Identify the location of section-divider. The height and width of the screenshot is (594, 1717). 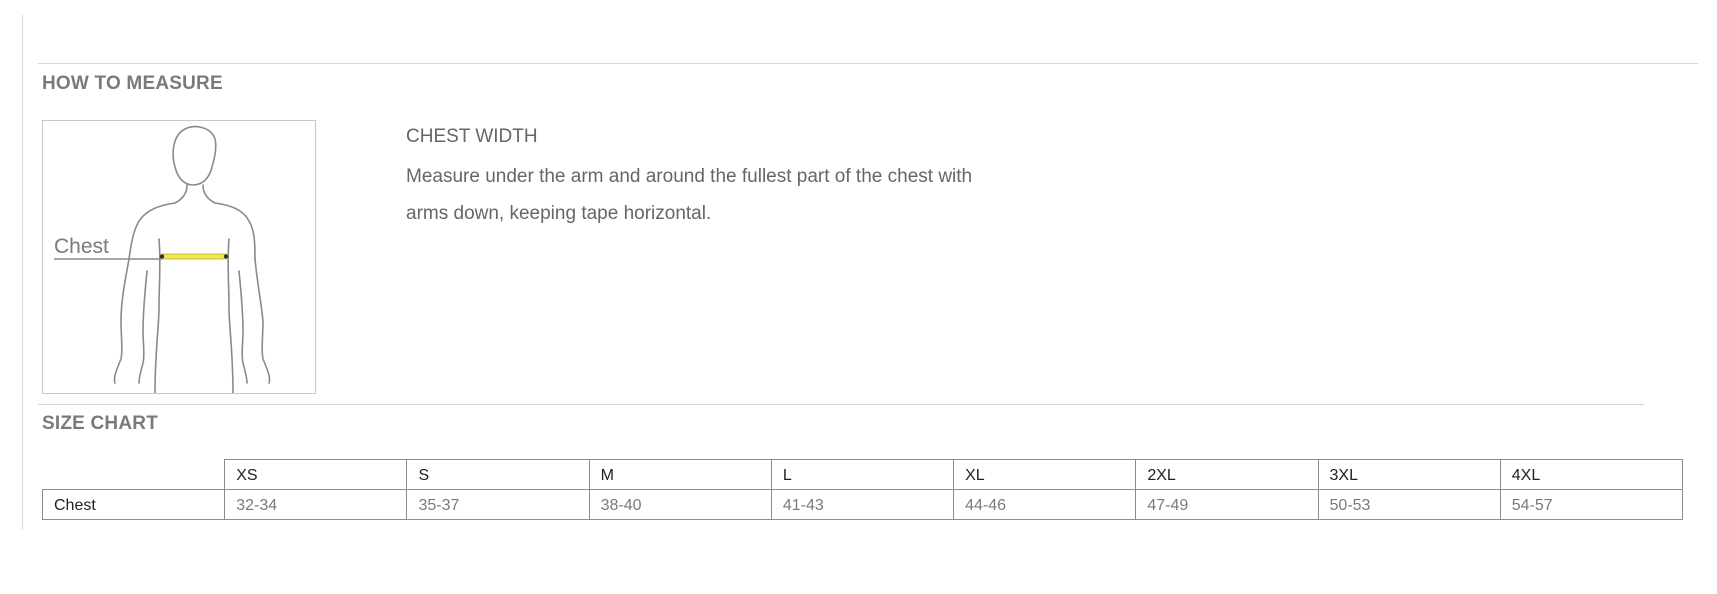
(841, 404).